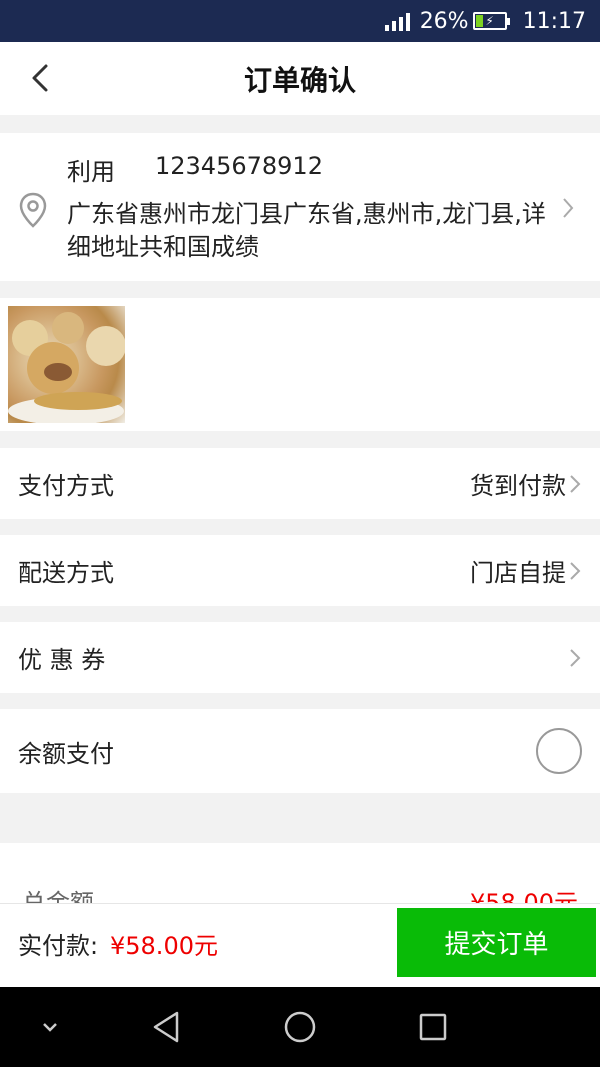  I want to click on circle-home-icon, so click(300, 1027).